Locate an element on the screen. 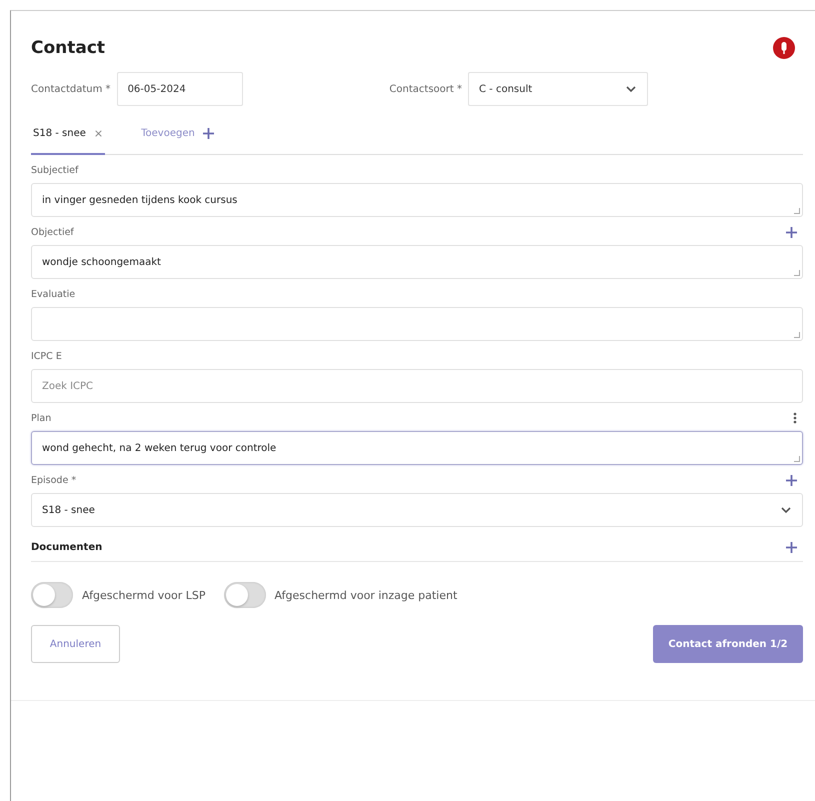 This screenshot has width=815, height=801. episode-select: S18 - snee is located at coordinates (417, 510).